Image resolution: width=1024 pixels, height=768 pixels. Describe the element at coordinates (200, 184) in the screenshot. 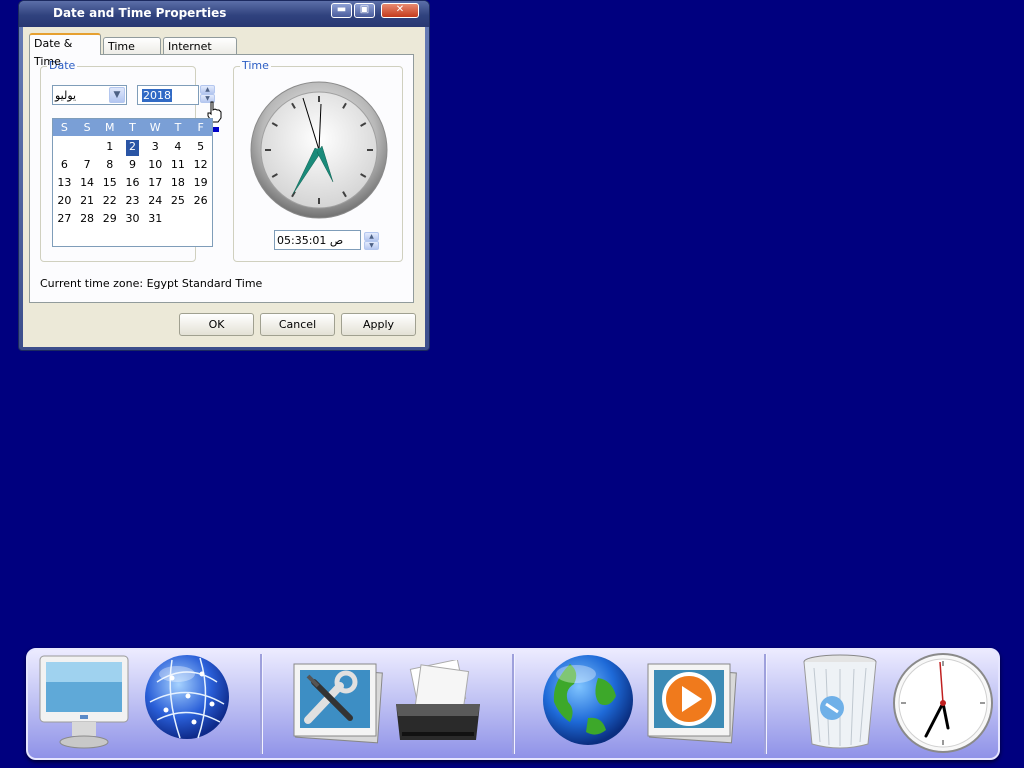

I see `calendar-day: 19` at that location.